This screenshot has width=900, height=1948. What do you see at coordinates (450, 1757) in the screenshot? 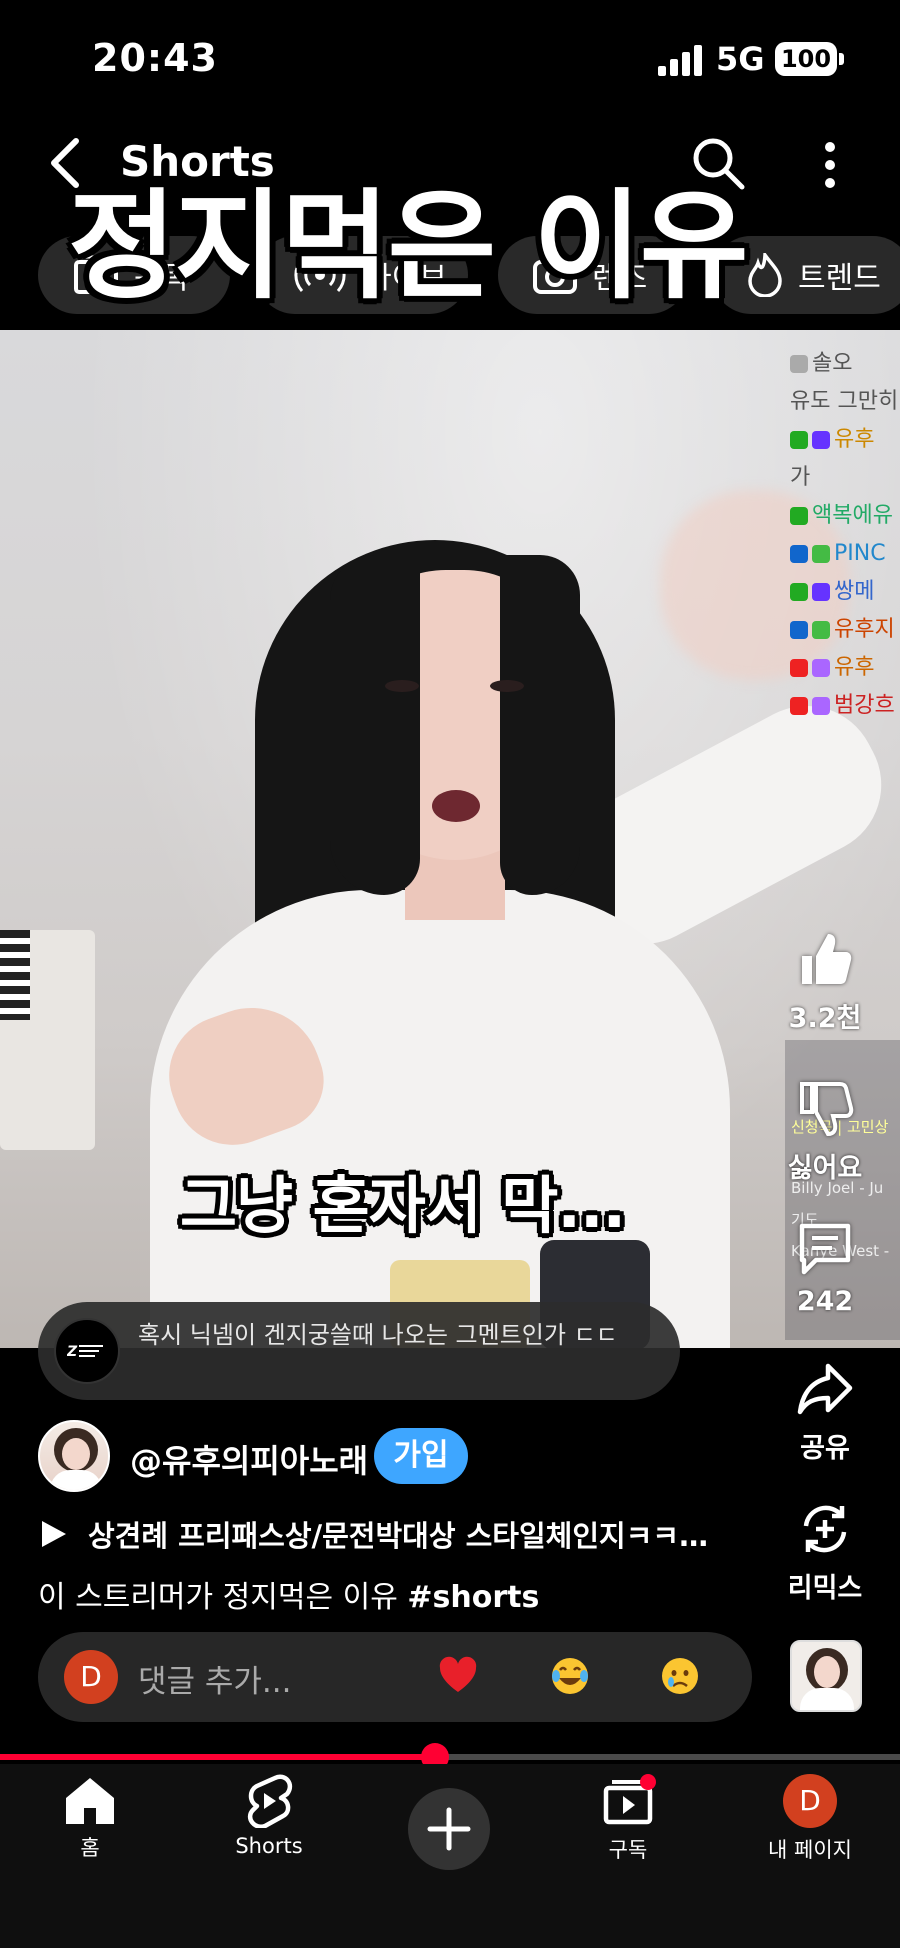
I see `video-progress-bar` at bounding box center [450, 1757].